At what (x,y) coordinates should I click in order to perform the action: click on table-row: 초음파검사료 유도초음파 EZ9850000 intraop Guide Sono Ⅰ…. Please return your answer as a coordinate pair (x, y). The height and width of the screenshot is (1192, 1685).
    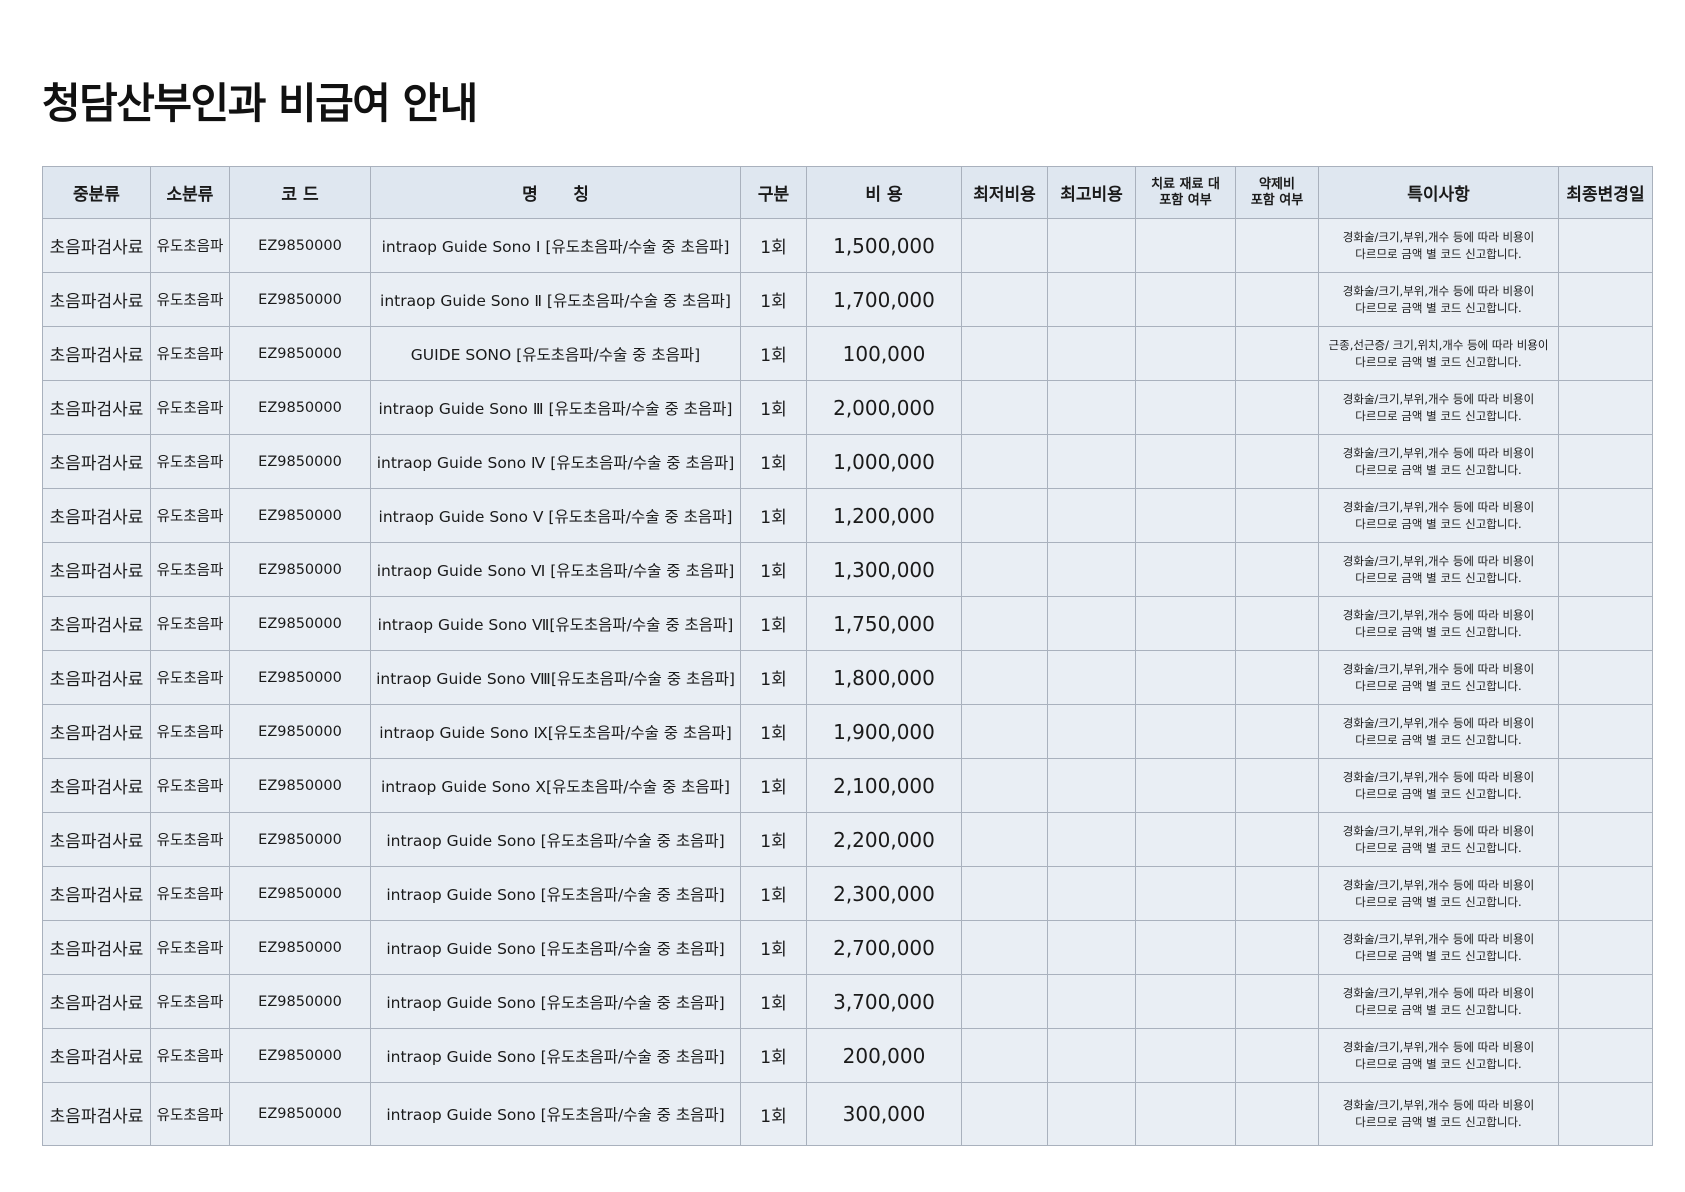
    Looking at the image, I should click on (847, 245).